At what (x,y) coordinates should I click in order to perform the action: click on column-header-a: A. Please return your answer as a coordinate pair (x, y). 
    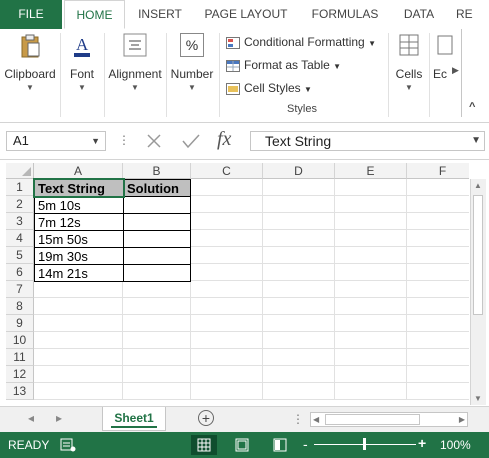
    Looking at the image, I should click on (78, 171).